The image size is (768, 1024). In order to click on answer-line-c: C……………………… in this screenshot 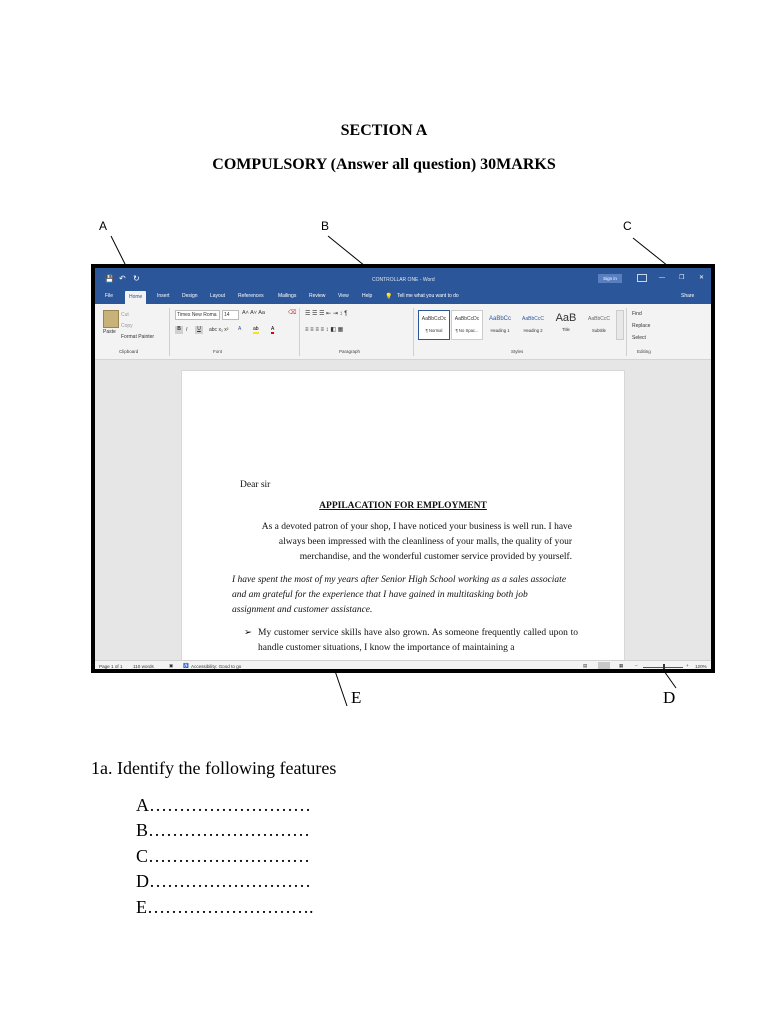, I will do `click(223, 856)`.